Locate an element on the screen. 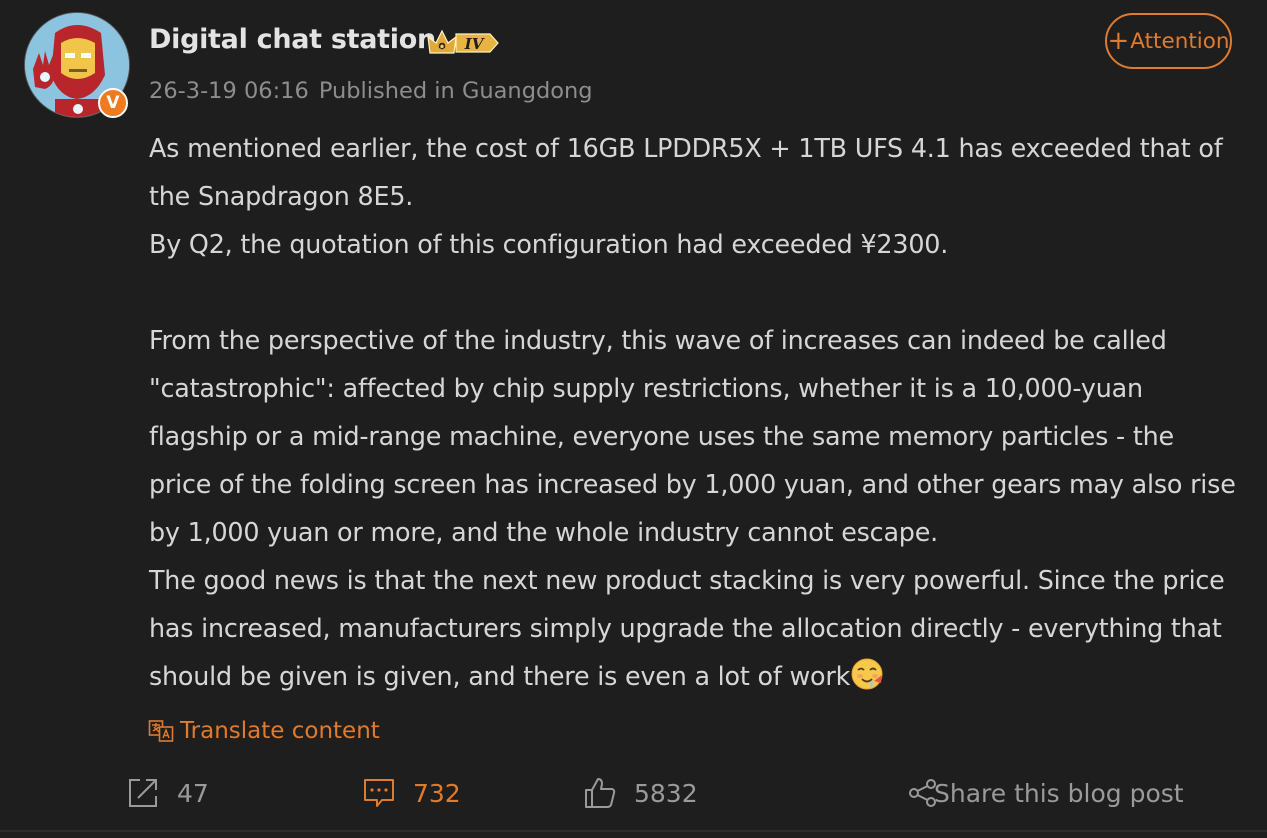 The height and width of the screenshot is (838, 1267). comment-icon is located at coordinates (379, 793).